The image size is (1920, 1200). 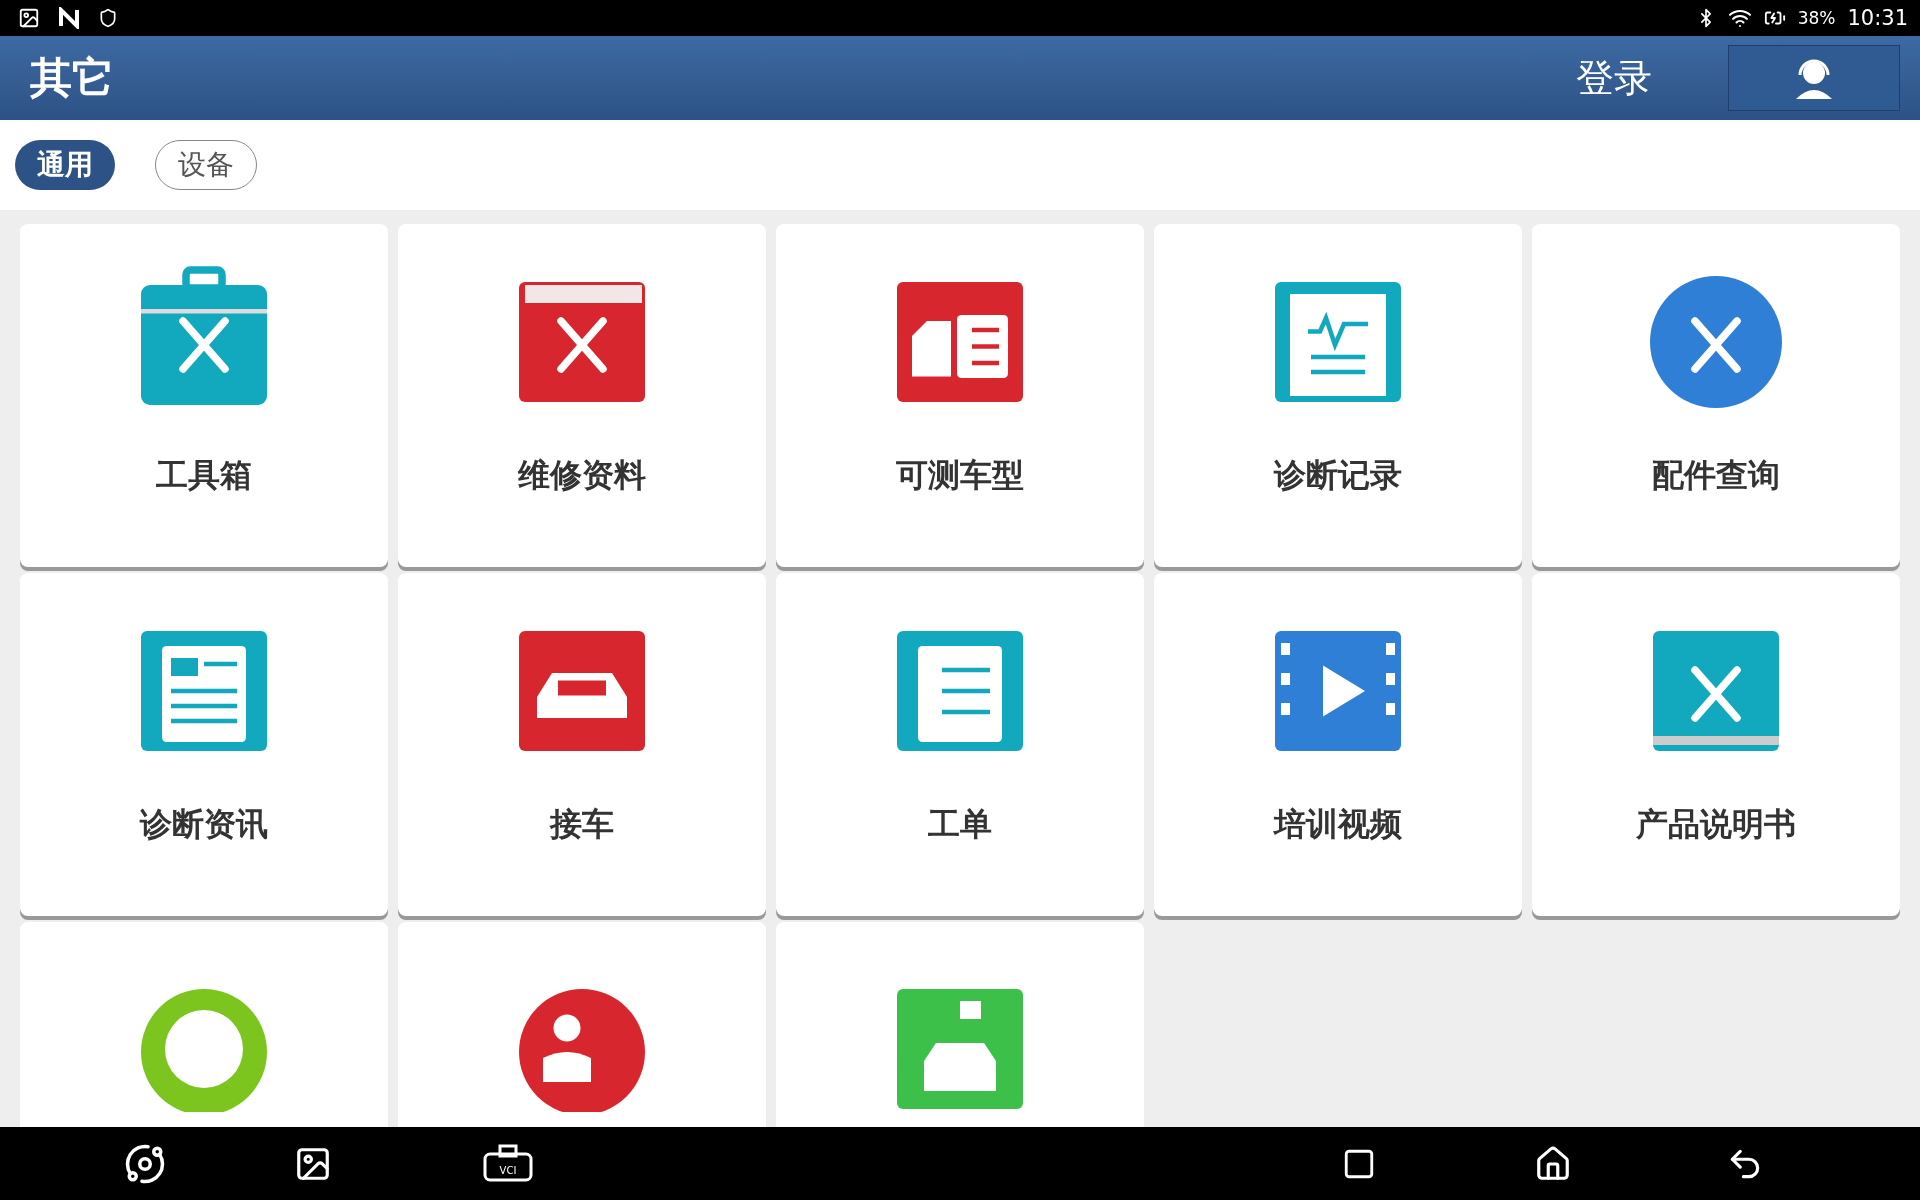 What do you see at coordinates (1877, 18) in the screenshot?
I see `clock-time: 10:31` at bounding box center [1877, 18].